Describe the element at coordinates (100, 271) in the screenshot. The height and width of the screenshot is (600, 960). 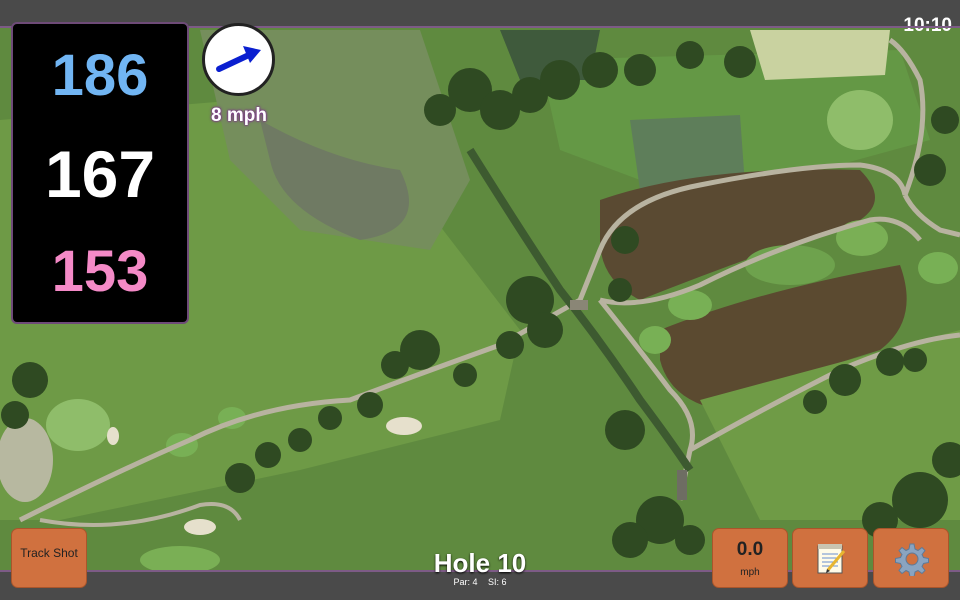
I see `front-distance: 153` at that location.